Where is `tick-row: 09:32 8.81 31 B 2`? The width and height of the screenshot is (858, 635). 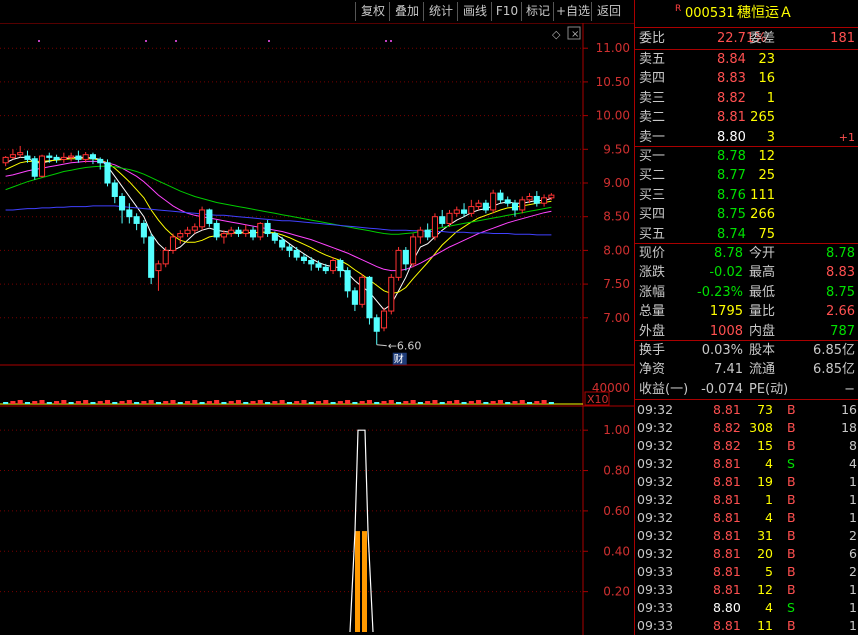
tick-row: 09:32 8.81 31 B 2 is located at coordinates (746, 536).